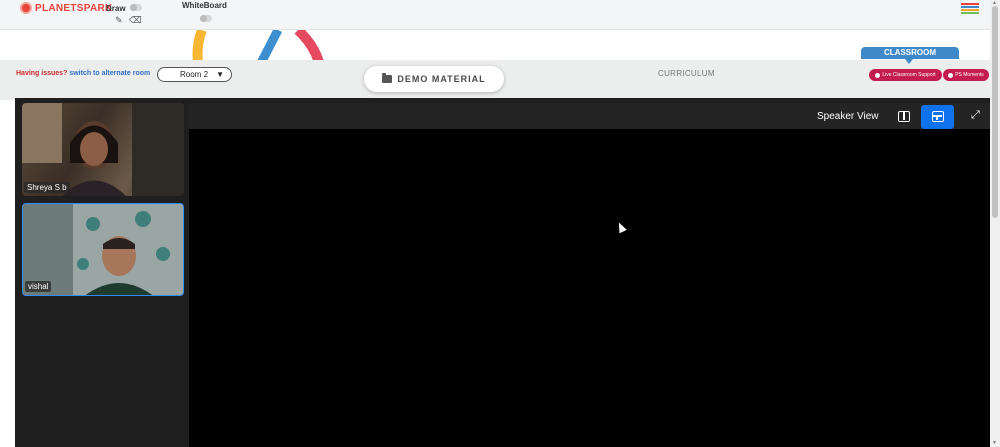 The width and height of the screenshot is (1000, 447). I want to click on ps-moments-label: PS Moments, so click(969, 75).